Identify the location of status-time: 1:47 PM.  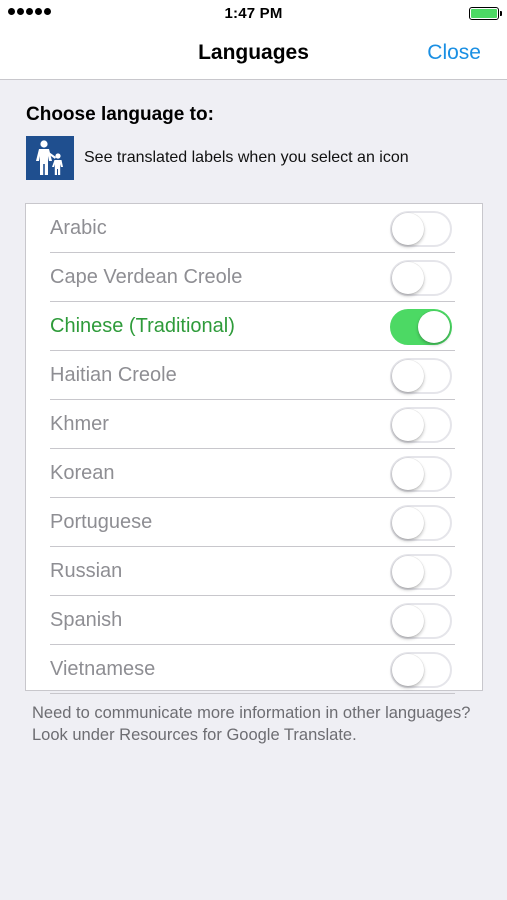
(253, 13).